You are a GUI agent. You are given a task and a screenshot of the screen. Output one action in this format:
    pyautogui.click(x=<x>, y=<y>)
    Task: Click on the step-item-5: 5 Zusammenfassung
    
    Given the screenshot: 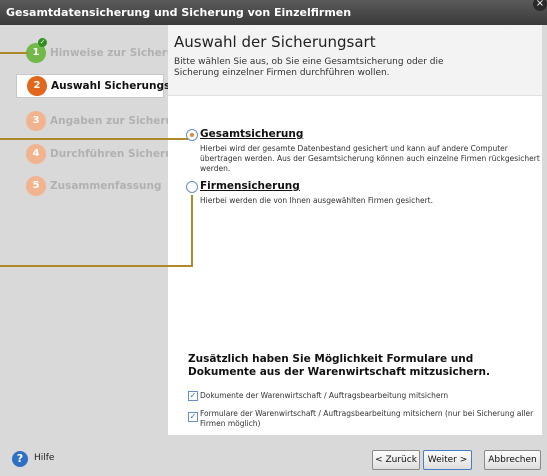 What is the action you would take?
    pyautogui.click(x=91, y=186)
    